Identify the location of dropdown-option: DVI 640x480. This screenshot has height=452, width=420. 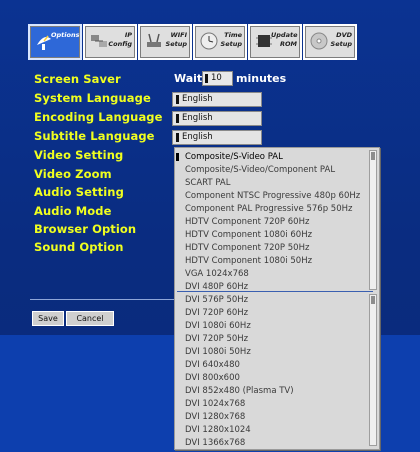
(212, 365).